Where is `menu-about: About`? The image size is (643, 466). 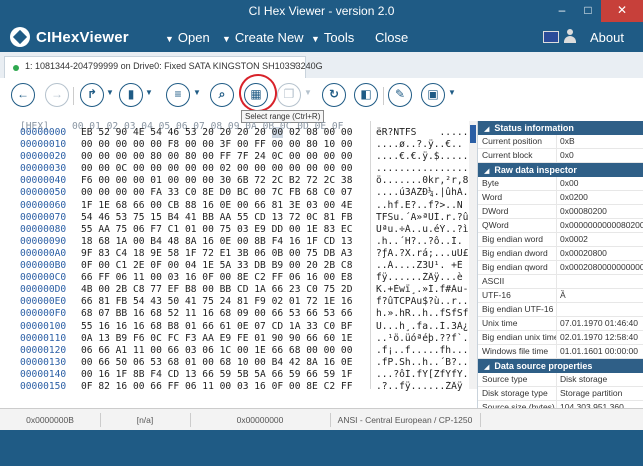
menu-about: About is located at coordinates (607, 37).